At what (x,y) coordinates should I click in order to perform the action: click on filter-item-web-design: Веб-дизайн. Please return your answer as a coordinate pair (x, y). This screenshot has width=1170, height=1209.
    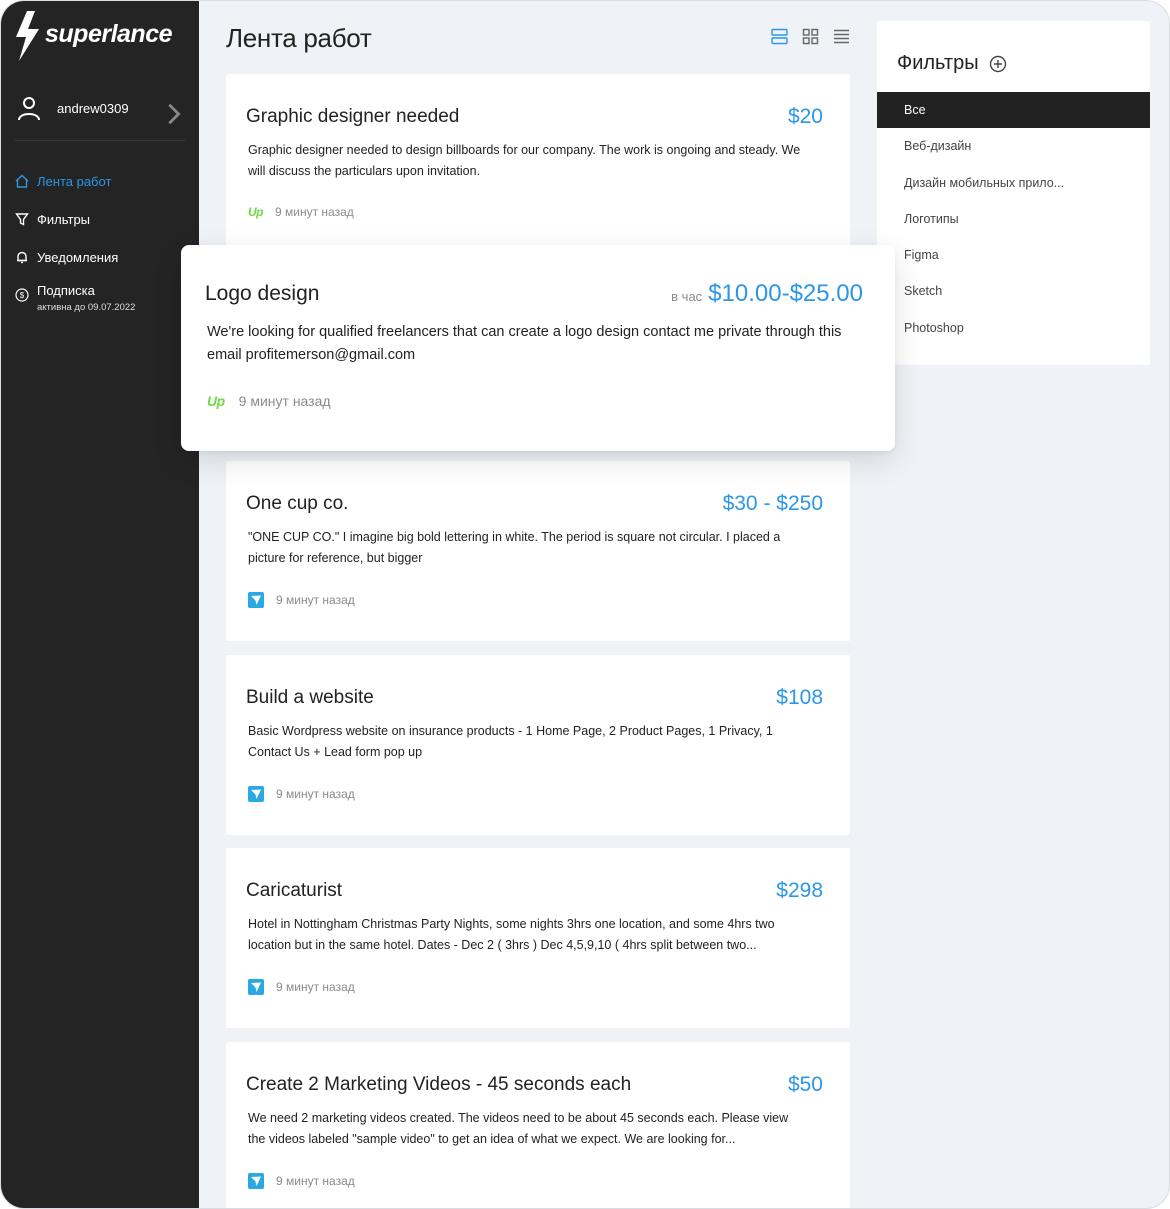
    Looking at the image, I should click on (1013, 146).